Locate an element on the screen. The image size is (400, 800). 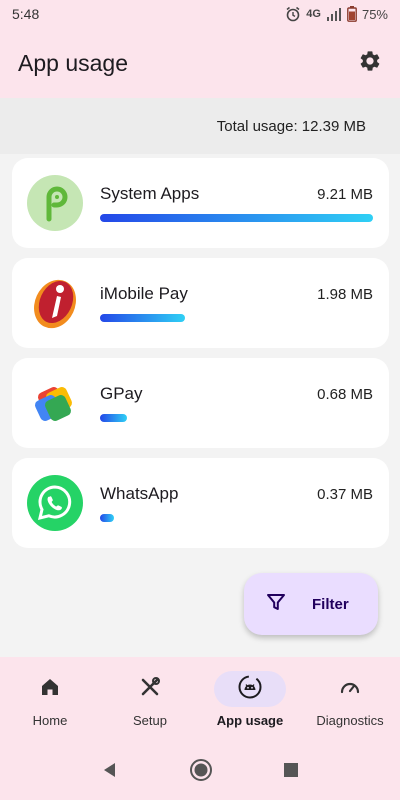
status-icons: 4G 75% is located at coordinates (336, 14).